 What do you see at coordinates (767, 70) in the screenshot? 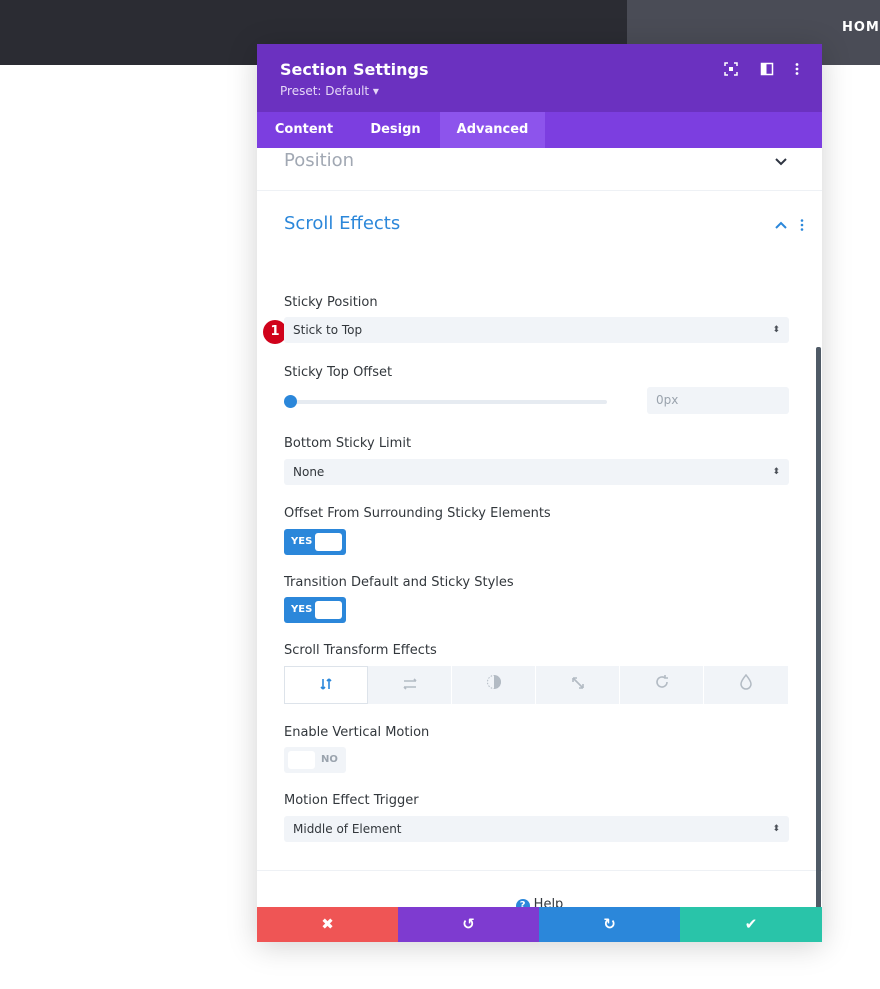
I see `split-view-icon` at bounding box center [767, 70].